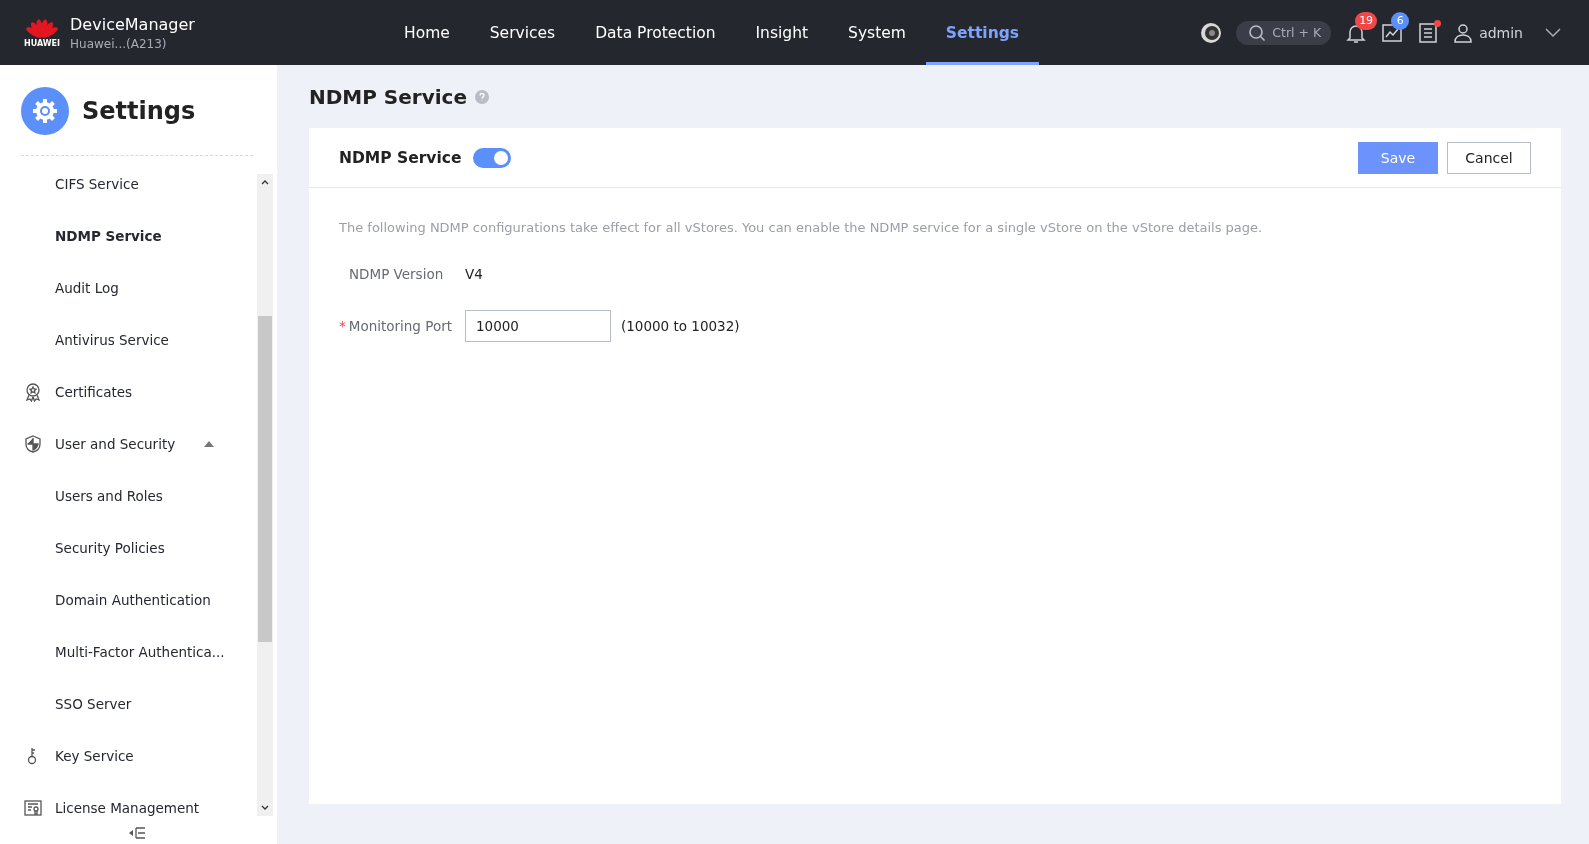 Image resolution: width=1589 pixels, height=844 pixels. Describe the element at coordinates (1257, 32) in the screenshot. I see `search-icon` at that location.